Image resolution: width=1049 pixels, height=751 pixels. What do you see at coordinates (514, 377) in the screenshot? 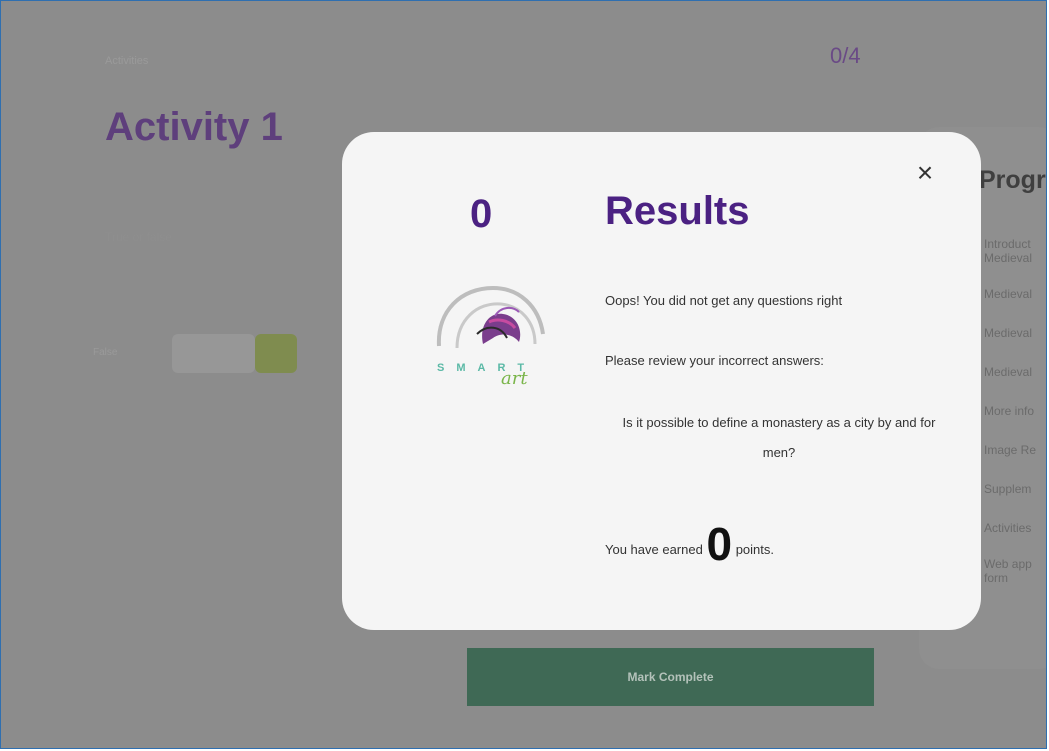
I see `logo-script: art` at bounding box center [514, 377].